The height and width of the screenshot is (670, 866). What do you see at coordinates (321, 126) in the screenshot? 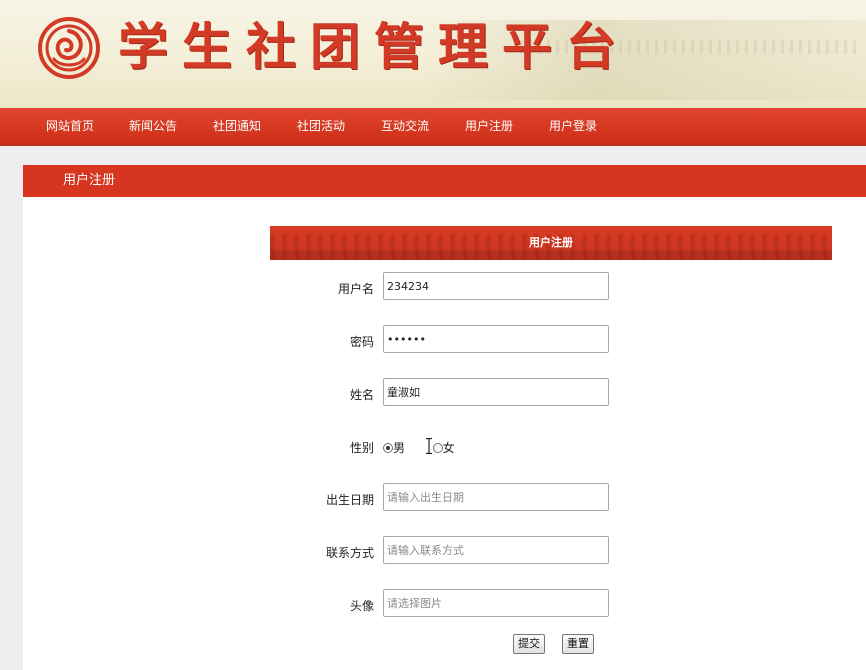
I see `nav-item-club-activities: 社团活动` at bounding box center [321, 126].